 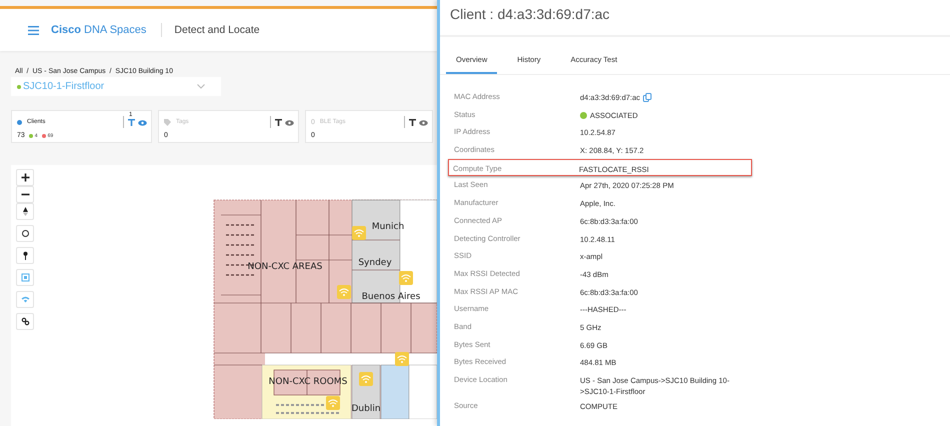 I want to click on fit-button, so click(x=25, y=277).